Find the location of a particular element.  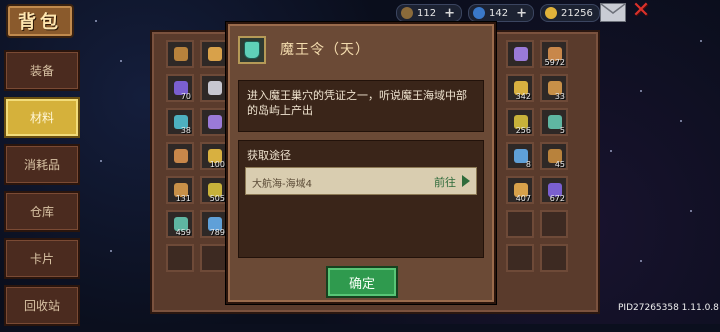

resource-scroll: 112 + is located at coordinates (429, 13).